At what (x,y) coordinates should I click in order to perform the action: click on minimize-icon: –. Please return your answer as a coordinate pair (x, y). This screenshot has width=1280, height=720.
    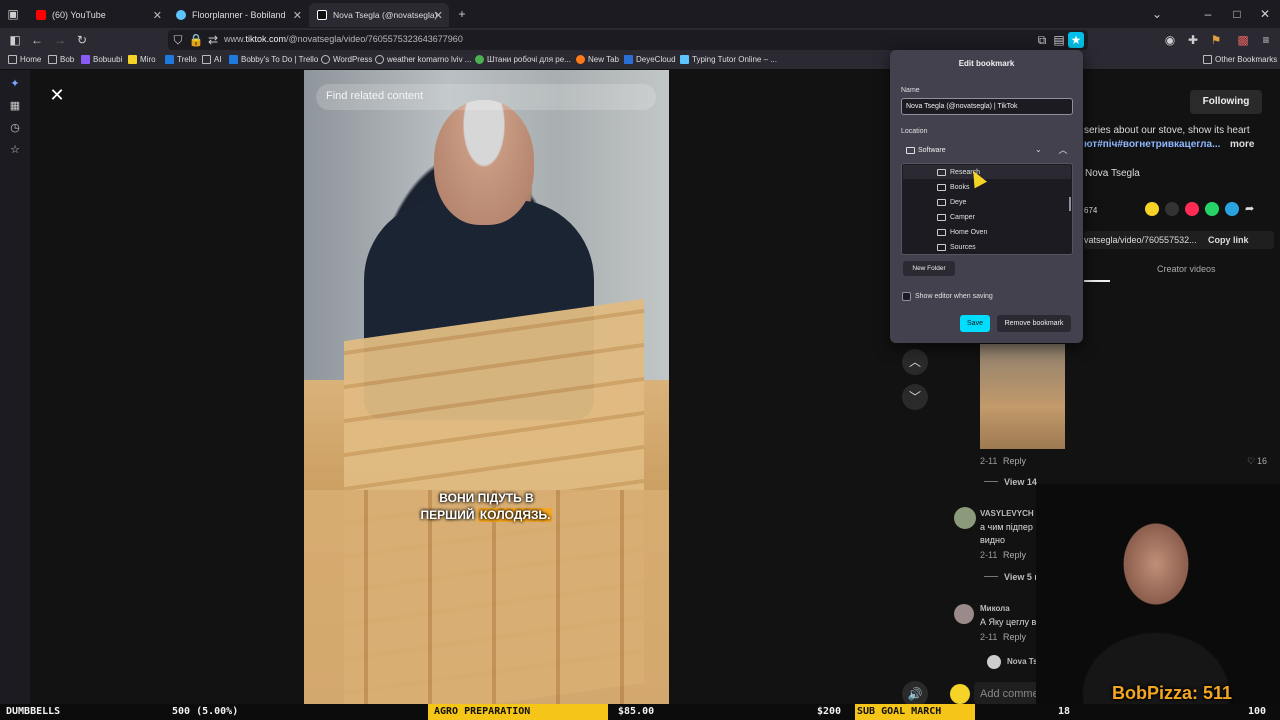
    Looking at the image, I should click on (1208, 14).